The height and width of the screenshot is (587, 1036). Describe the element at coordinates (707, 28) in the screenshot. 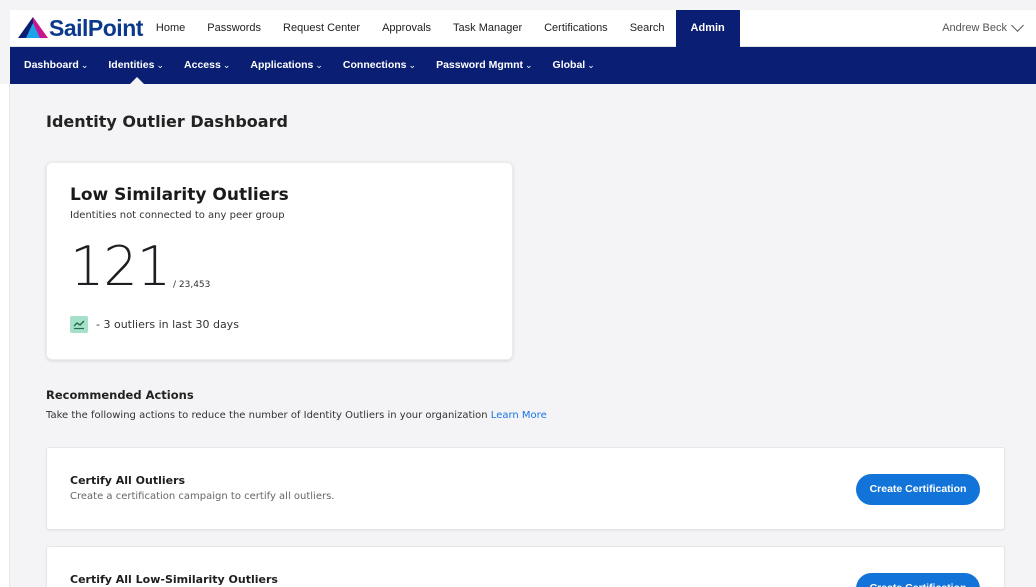

I see `topnav-admin: Admin` at that location.